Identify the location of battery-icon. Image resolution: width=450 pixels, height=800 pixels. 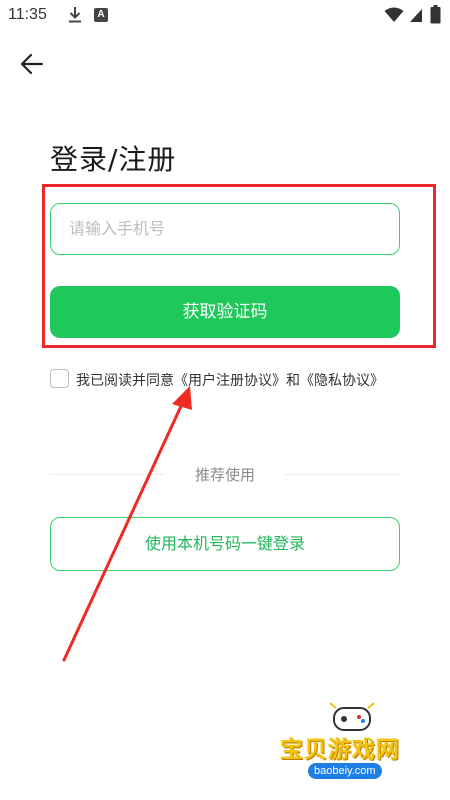
(435, 14).